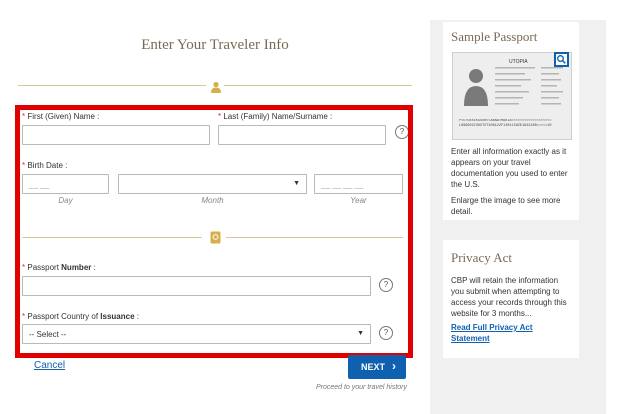 Image resolution: width=636 pixels, height=414 pixels. I want to click on page-title: Enter Your Traveler Info, so click(215, 45).